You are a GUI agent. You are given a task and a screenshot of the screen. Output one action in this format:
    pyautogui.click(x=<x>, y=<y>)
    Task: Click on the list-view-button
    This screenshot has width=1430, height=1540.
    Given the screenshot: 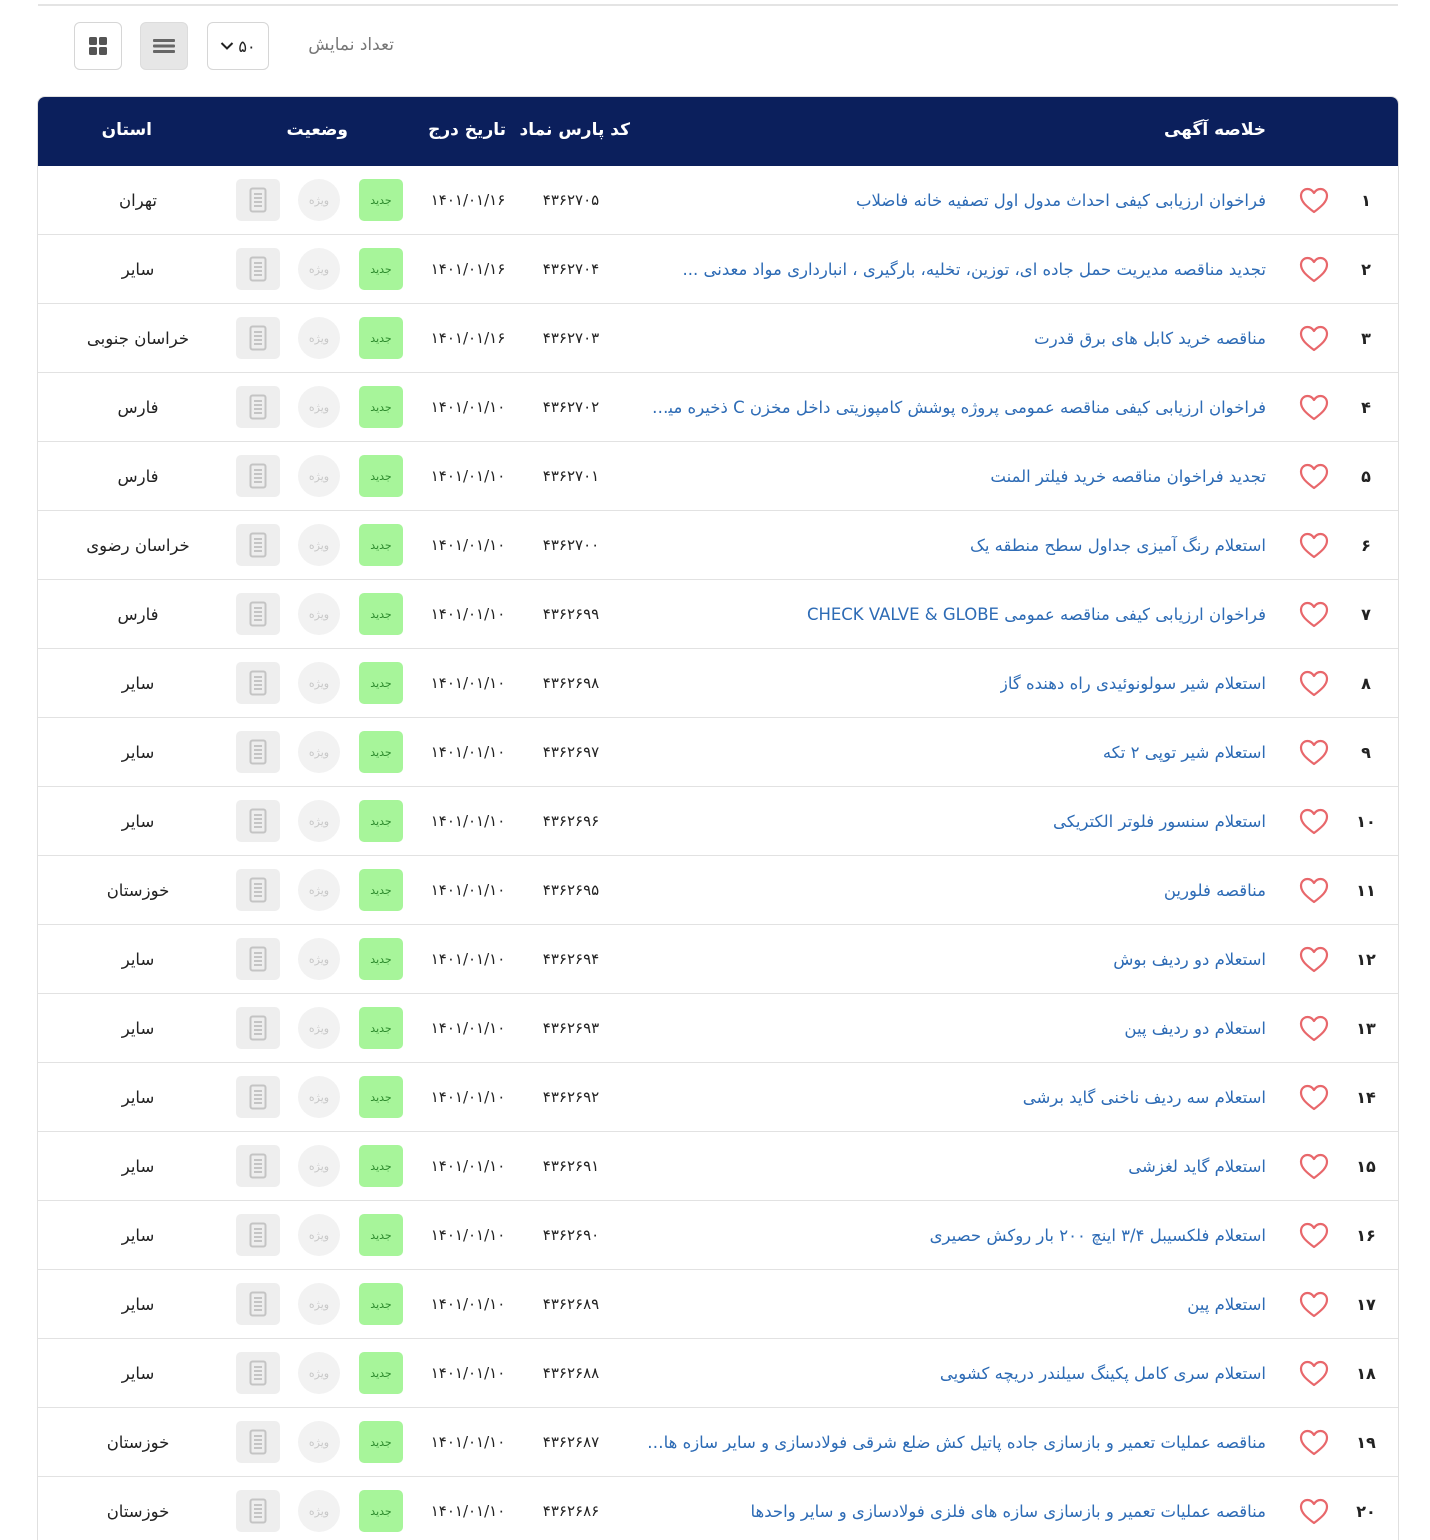 What is the action you would take?
    pyautogui.click(x=164, y=46)
    